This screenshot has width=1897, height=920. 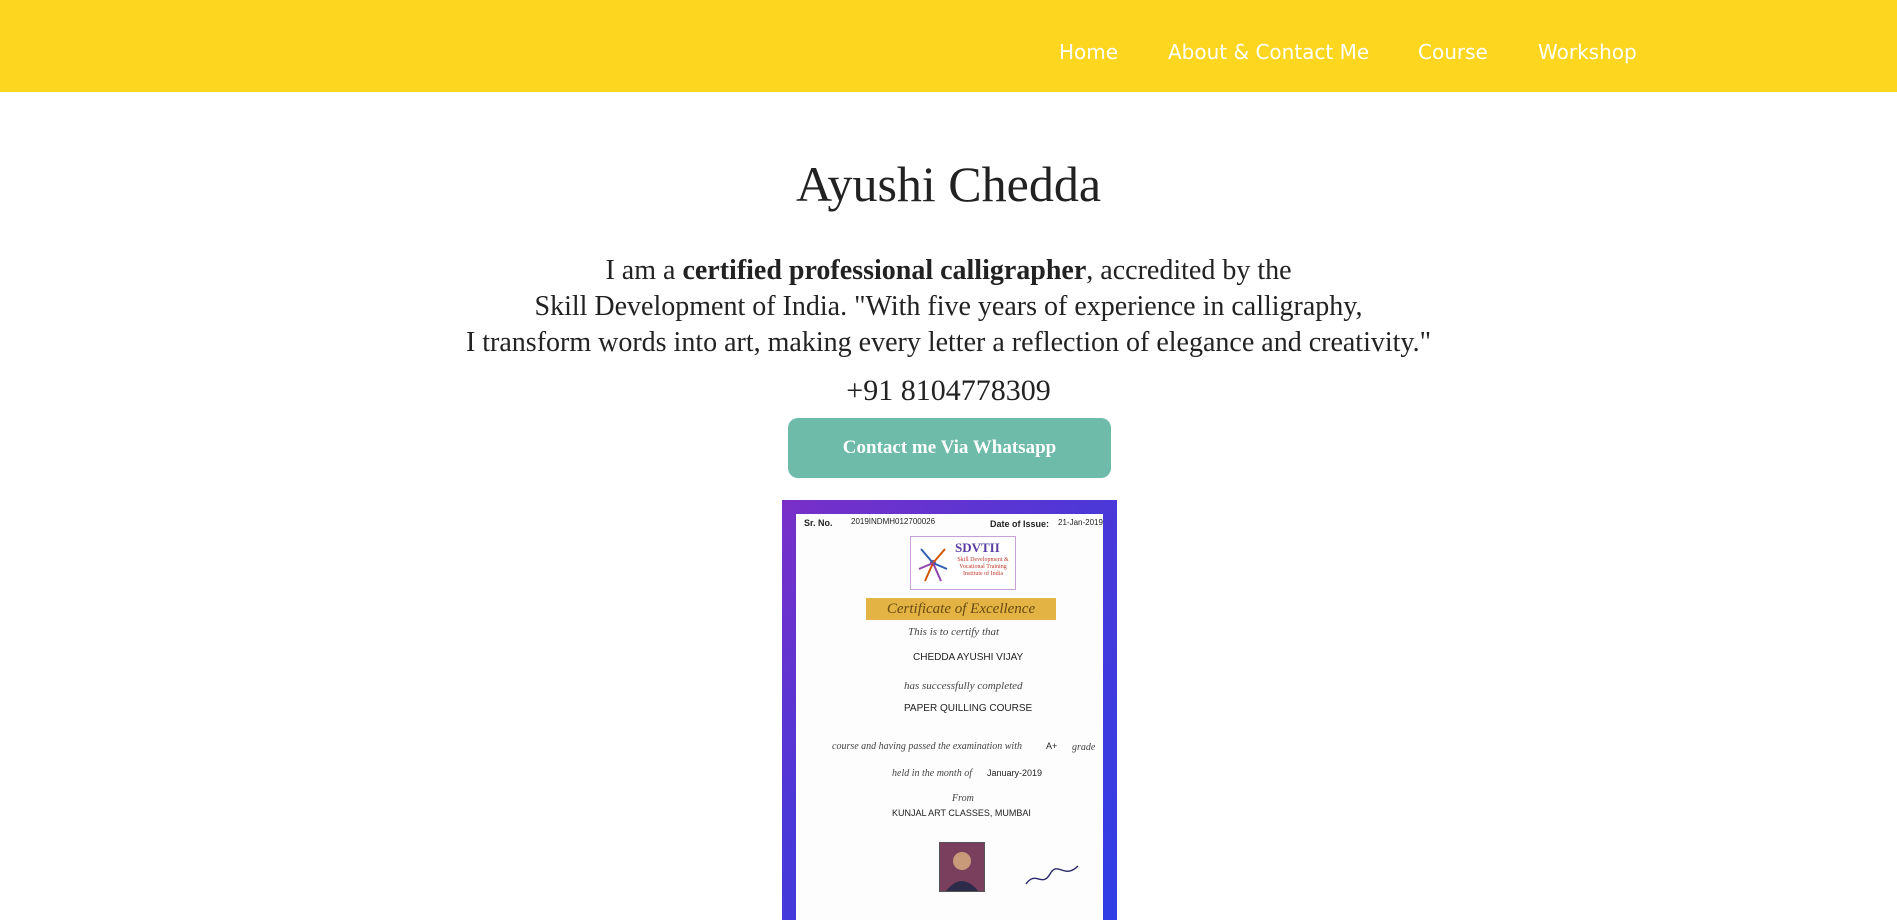 I want to click on cert-month-text: held in the month of, so click(x=932, y=773).